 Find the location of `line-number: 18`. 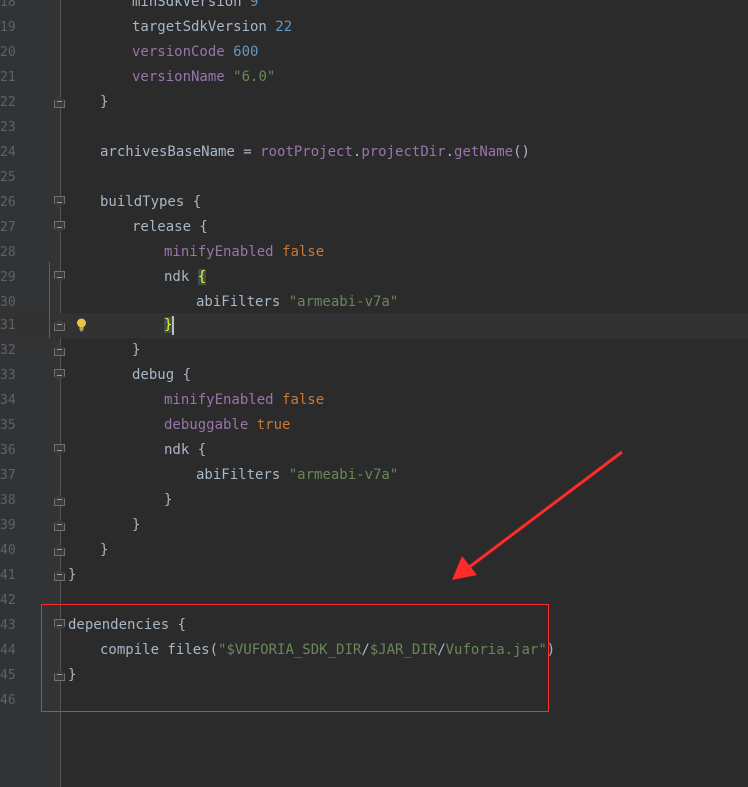

line-number: 18 is located at coordinates (8, 5).